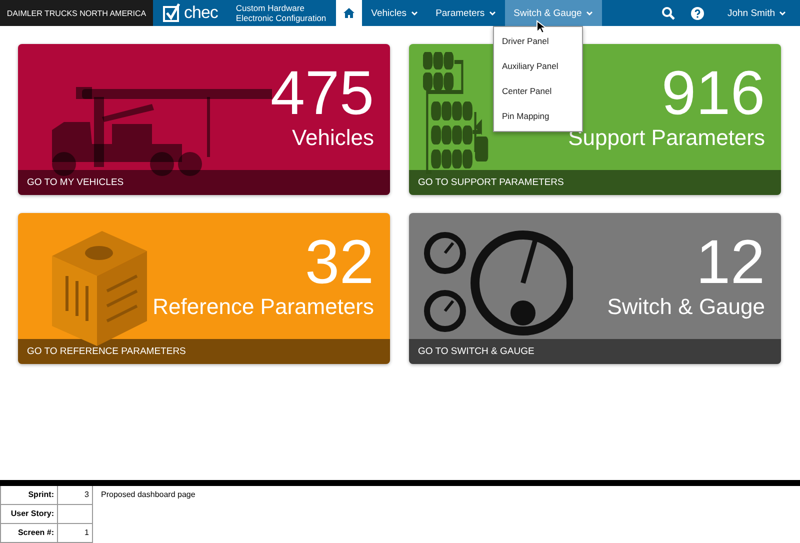  Describe the element at coordinates (29, 514) in the screenshot. I see `note-label: User Story:` at that location.